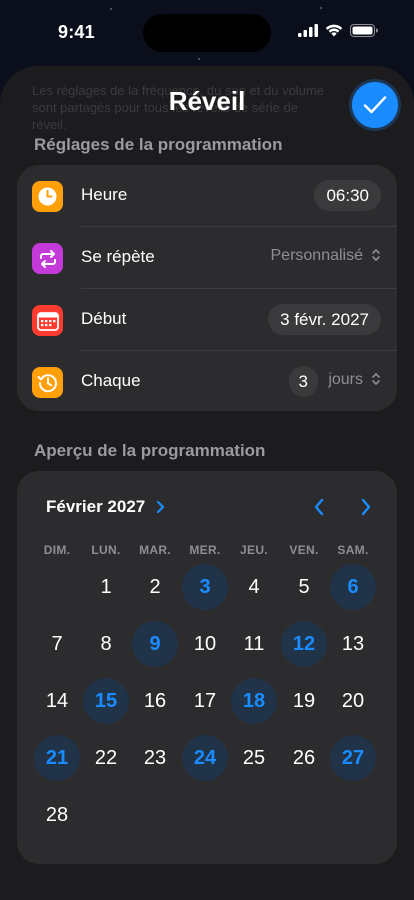 The image size is (414, 900). I want to click on calendar-day-selected: 3, so click(205, 587).